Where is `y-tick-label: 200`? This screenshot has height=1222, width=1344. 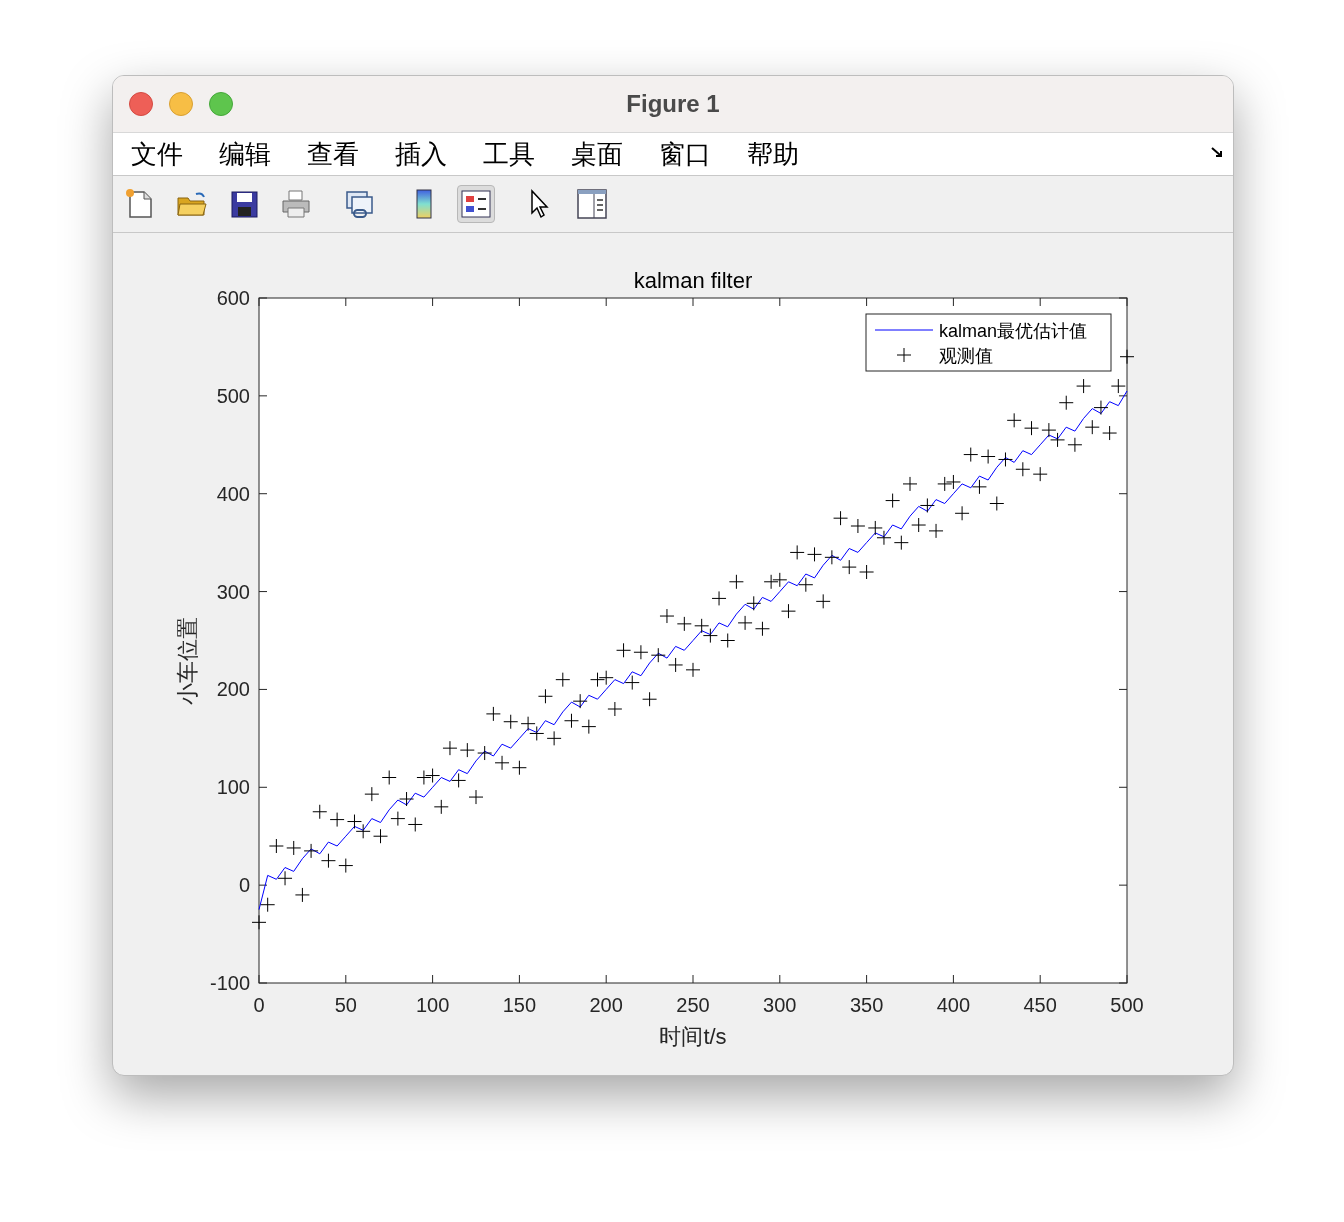
y-tick-label: 200 is located at coordinates (233, 689).